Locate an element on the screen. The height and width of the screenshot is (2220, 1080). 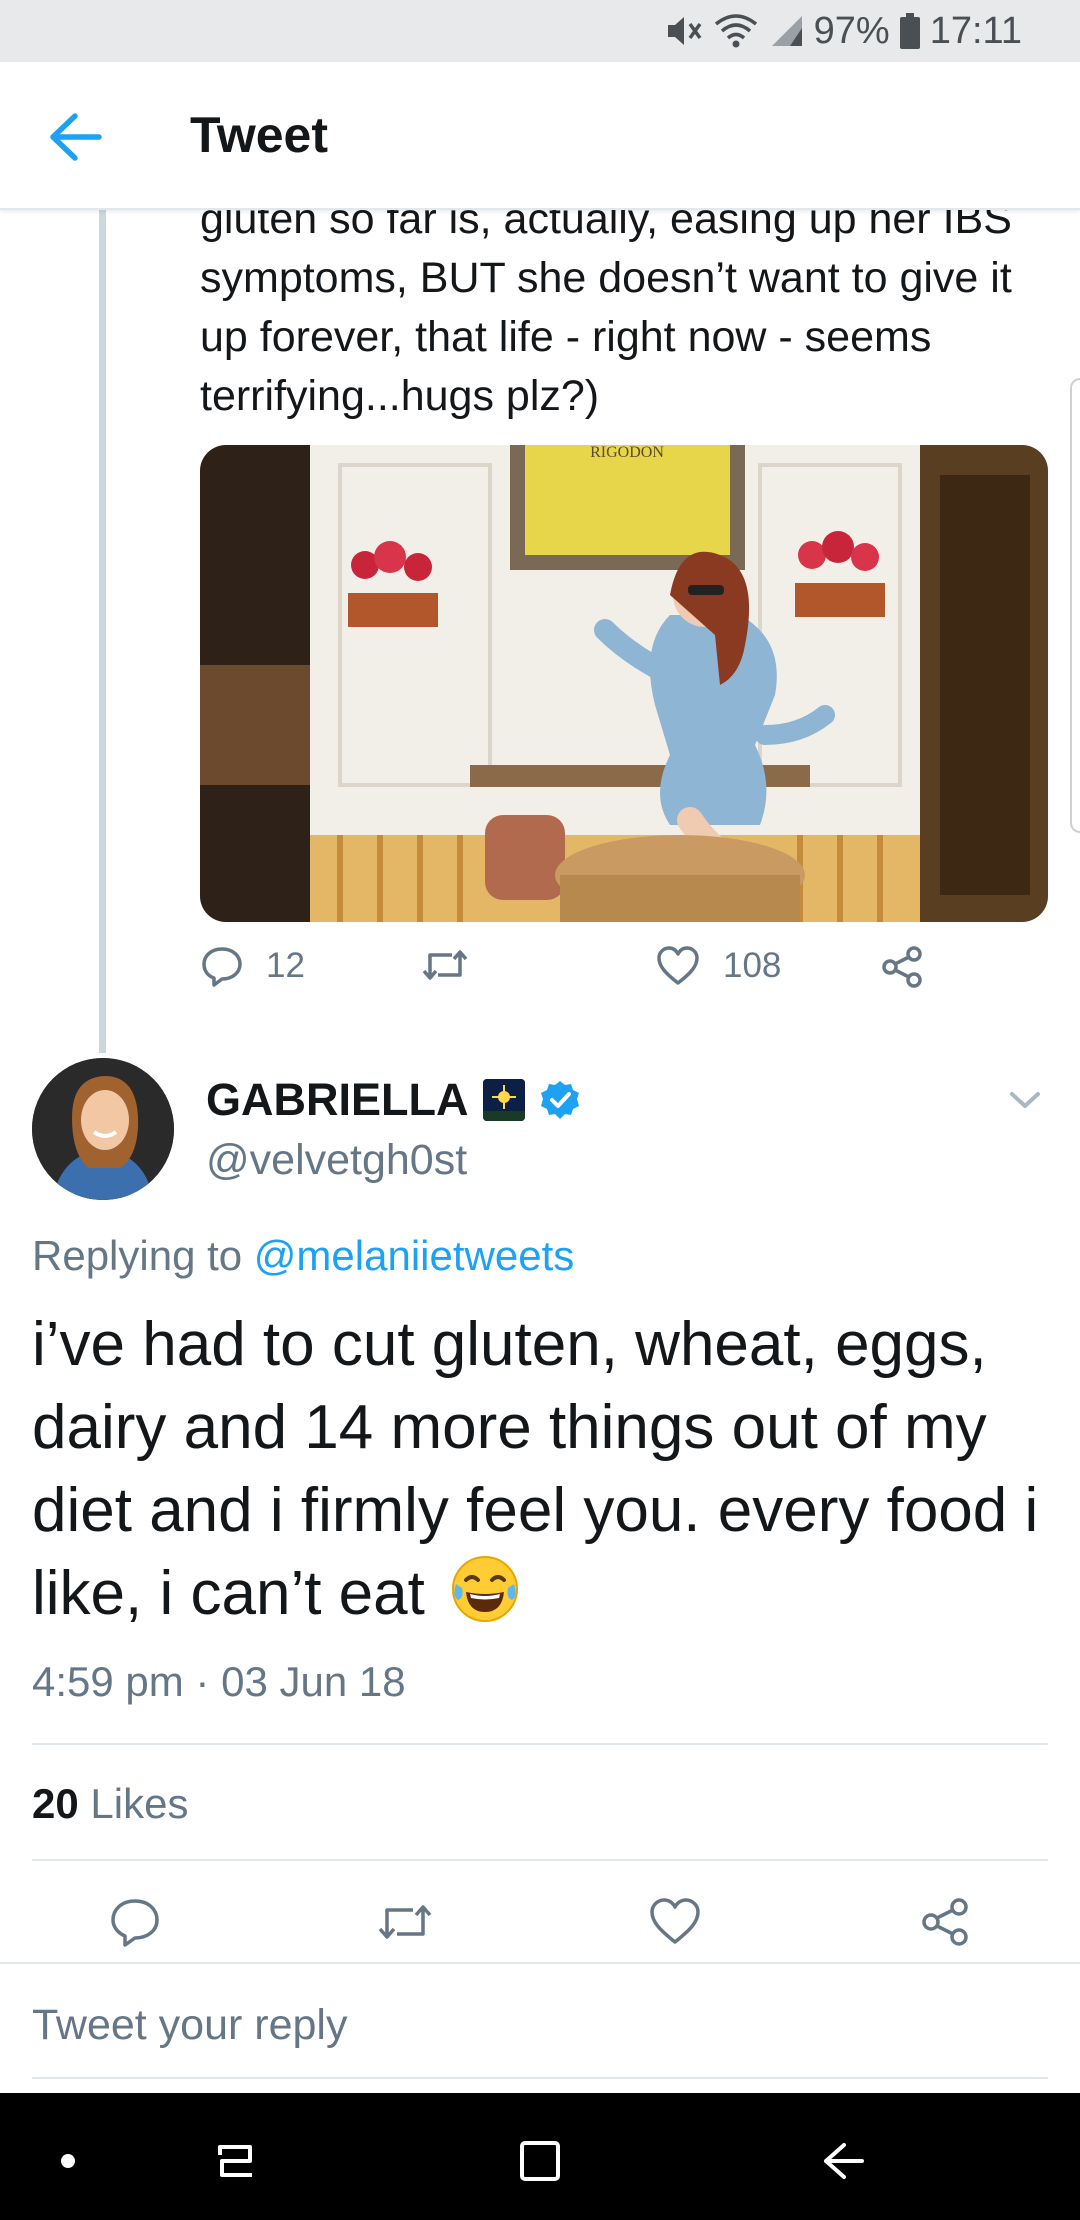
clock: 17:11 is located at coordinates (975, 30).